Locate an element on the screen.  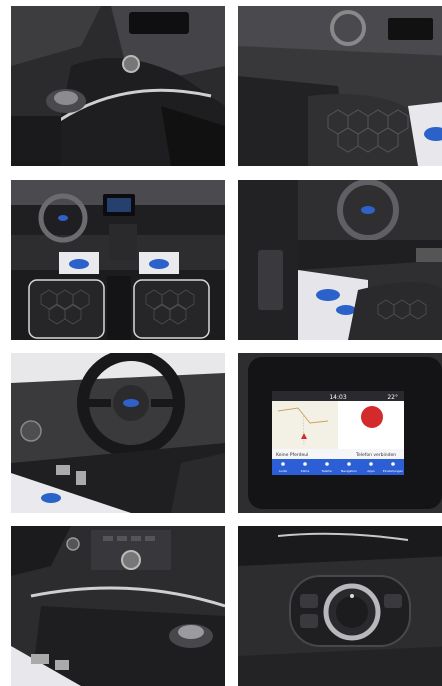
driver-door-seat-image is located at coordinates (340, 260).